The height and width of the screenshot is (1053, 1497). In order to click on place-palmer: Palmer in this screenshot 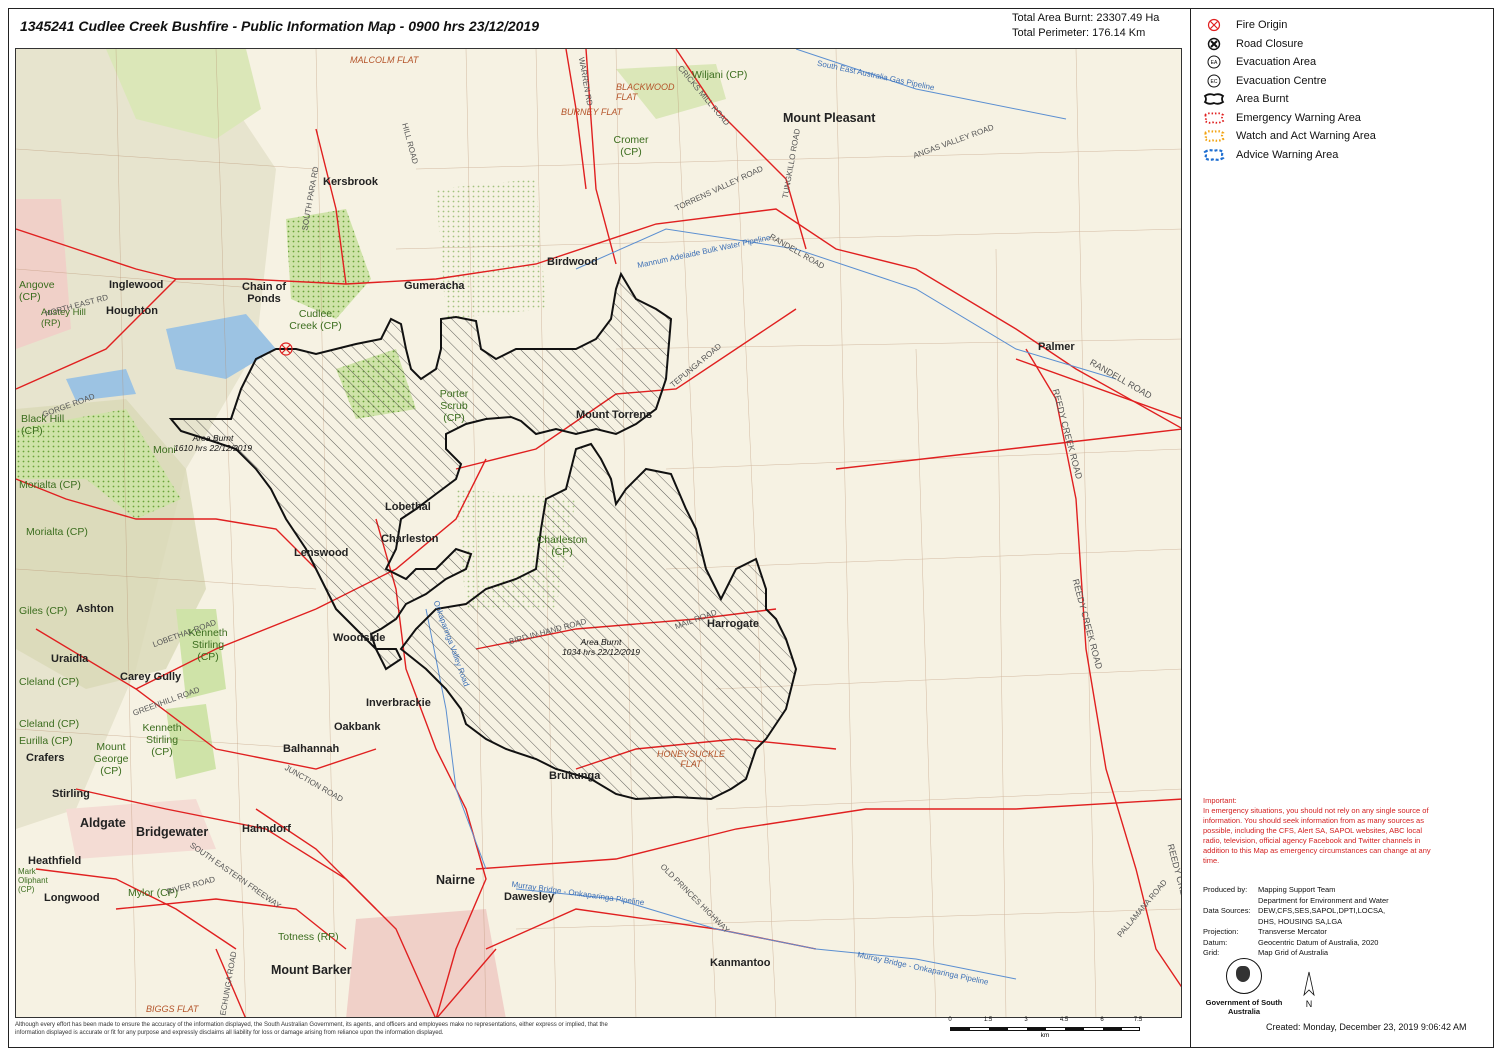, I will do `click(1056, 347)`.